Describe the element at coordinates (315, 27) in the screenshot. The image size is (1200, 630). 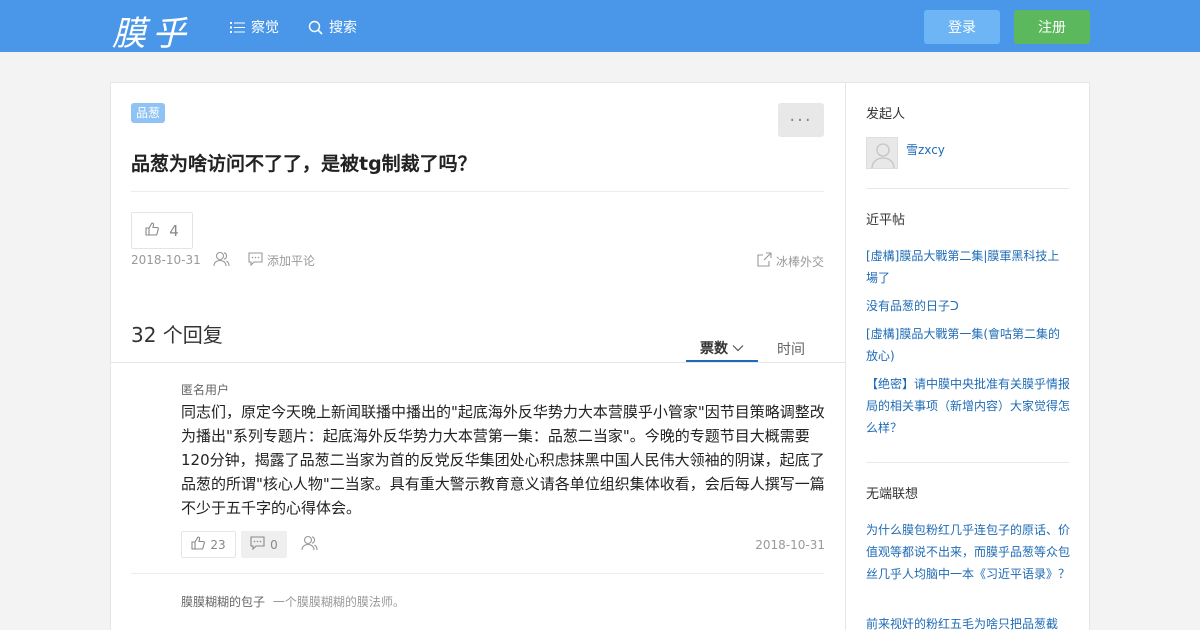
I see `search-icon` at that location.